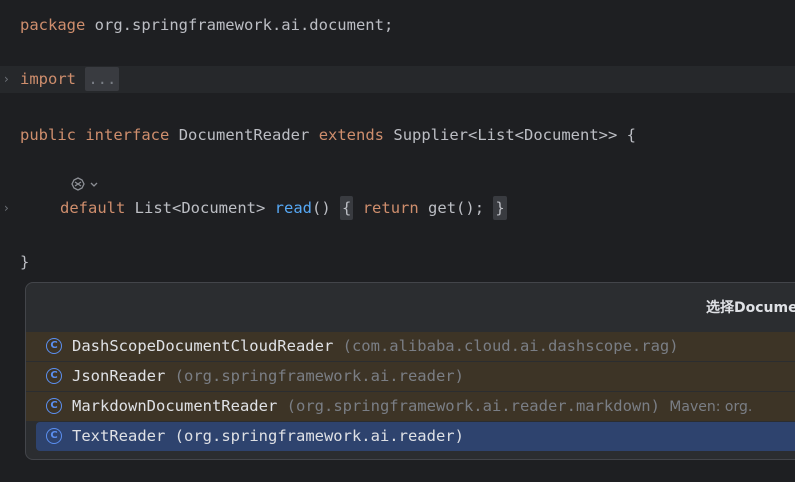 The image size is (795, 482). I want to click on method-parens: (), so click(321, 208).